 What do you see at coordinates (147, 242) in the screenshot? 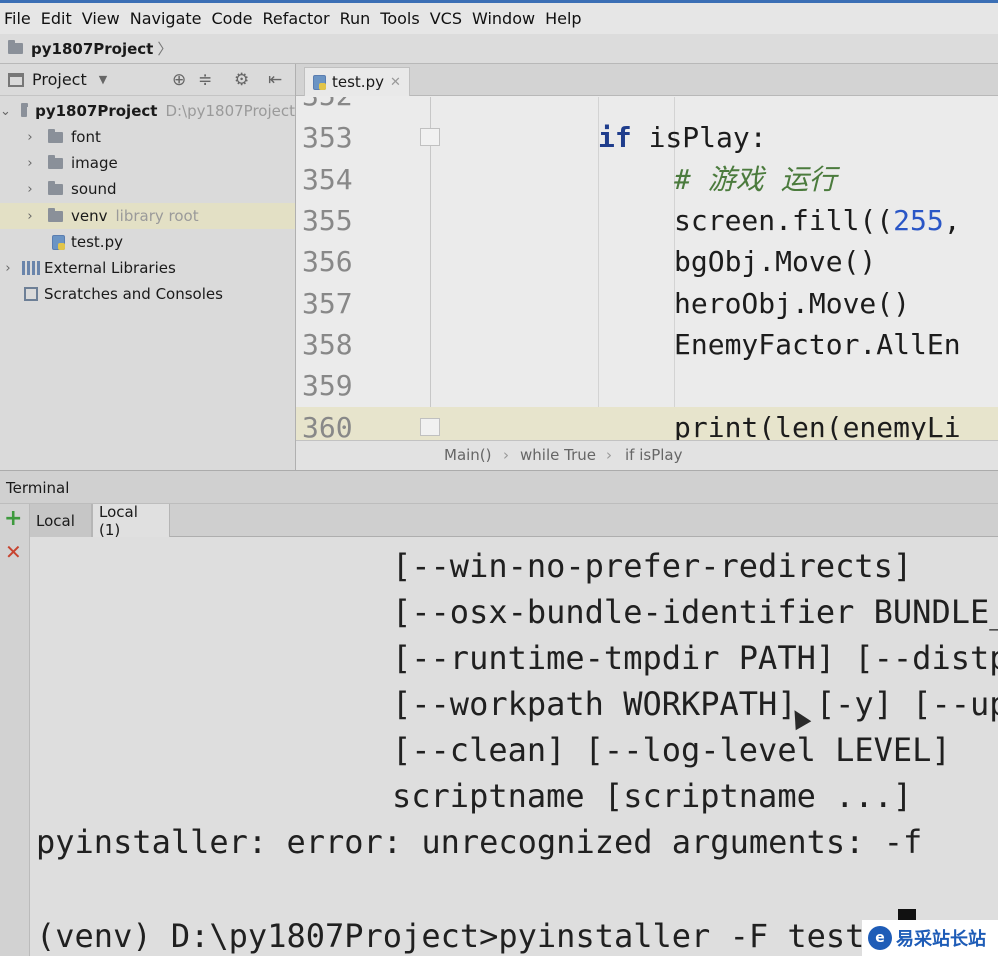
I see `tree-item-test-py: test.py` at bounding box center [147, 242].